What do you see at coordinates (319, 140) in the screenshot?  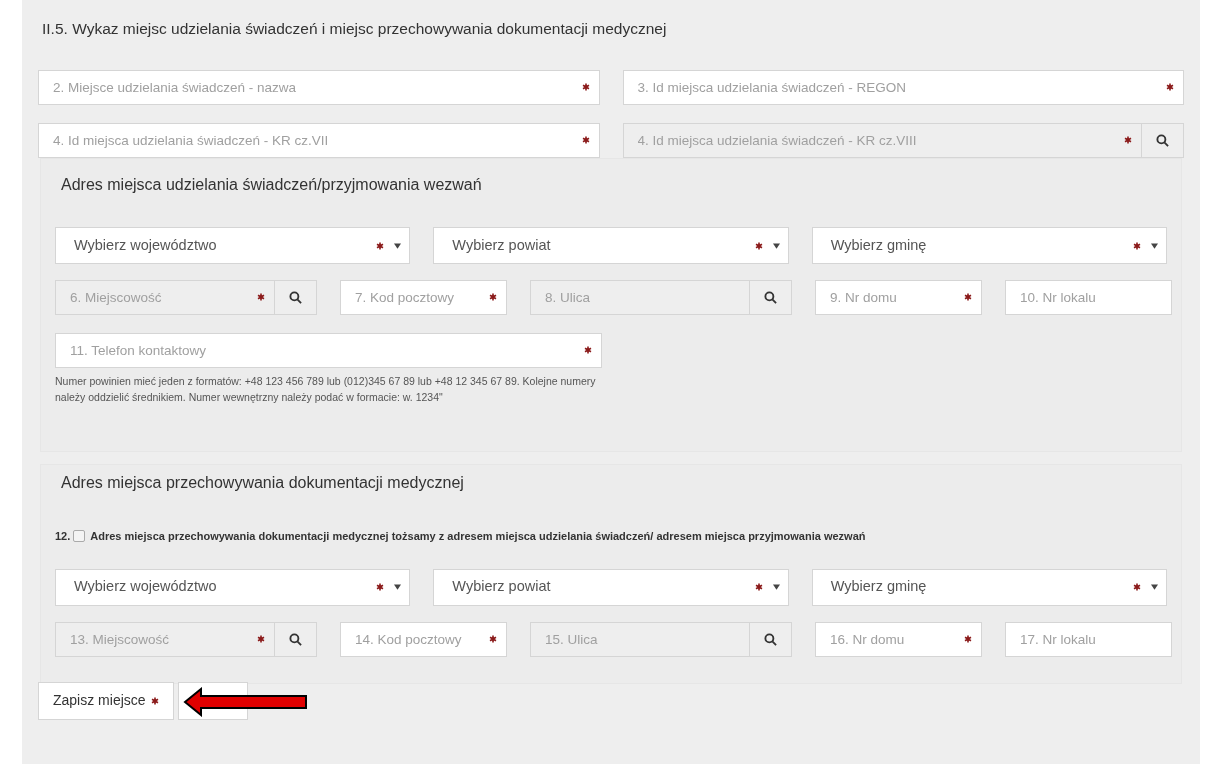 I see `input-field: 4. Id miejsca udzielania świadczeń - KR cz.VII` at bounding box center [319, 140].